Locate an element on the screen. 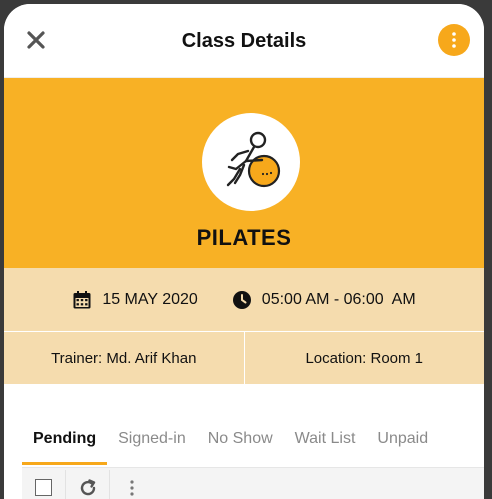 The height and width of the screenshot is (499, 492). tab-wait-list: Wait List is located at coordinates (325, 443).